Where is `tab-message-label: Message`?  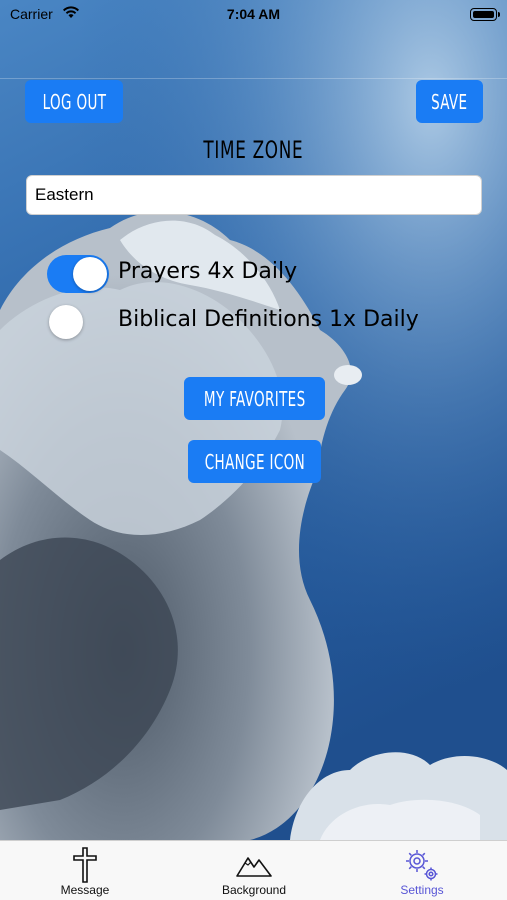 tab-message-label: Message is located at coordinates (85, 890).